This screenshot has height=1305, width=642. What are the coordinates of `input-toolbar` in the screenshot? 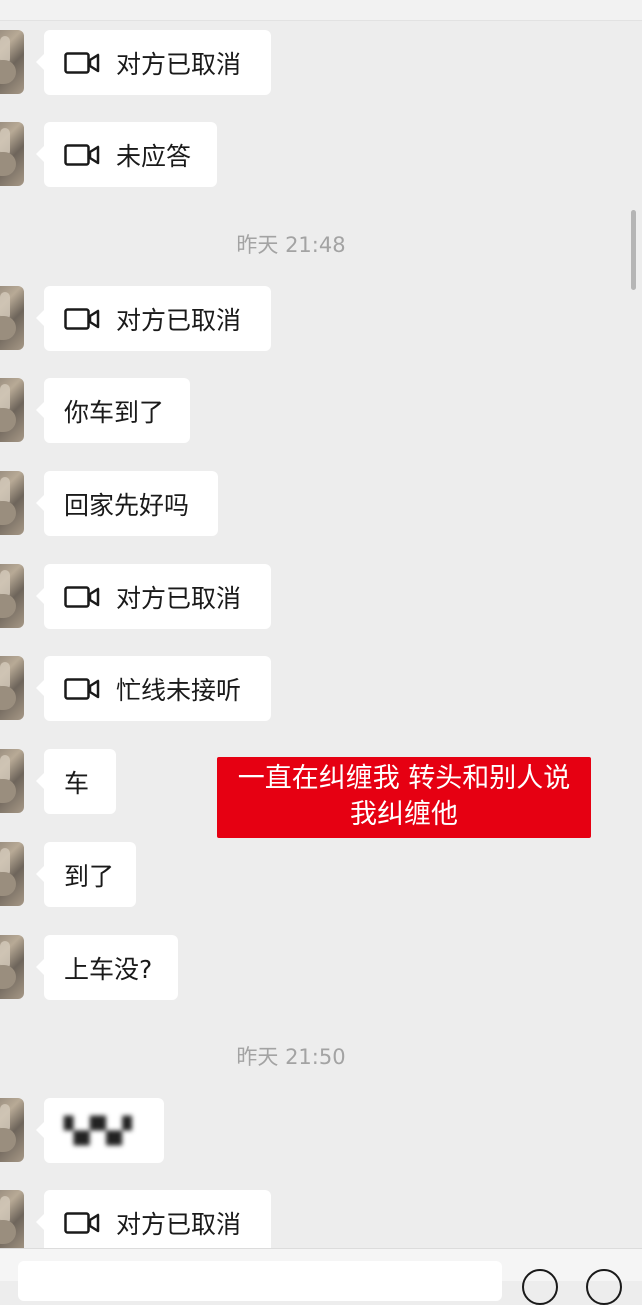 It's located at (321, 1276).